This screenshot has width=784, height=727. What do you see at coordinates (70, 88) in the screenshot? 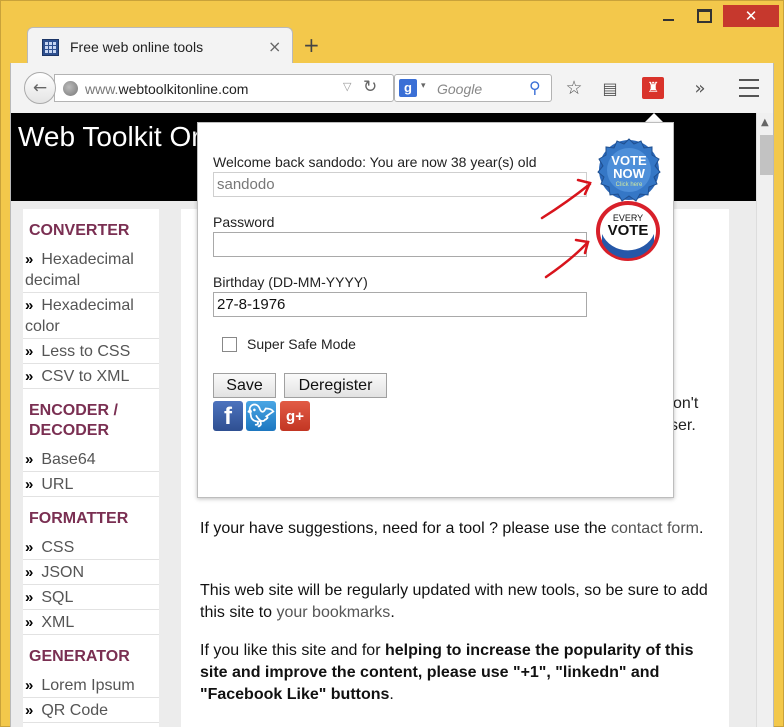
I see `globe-icon` at bounding box center [70, 88].